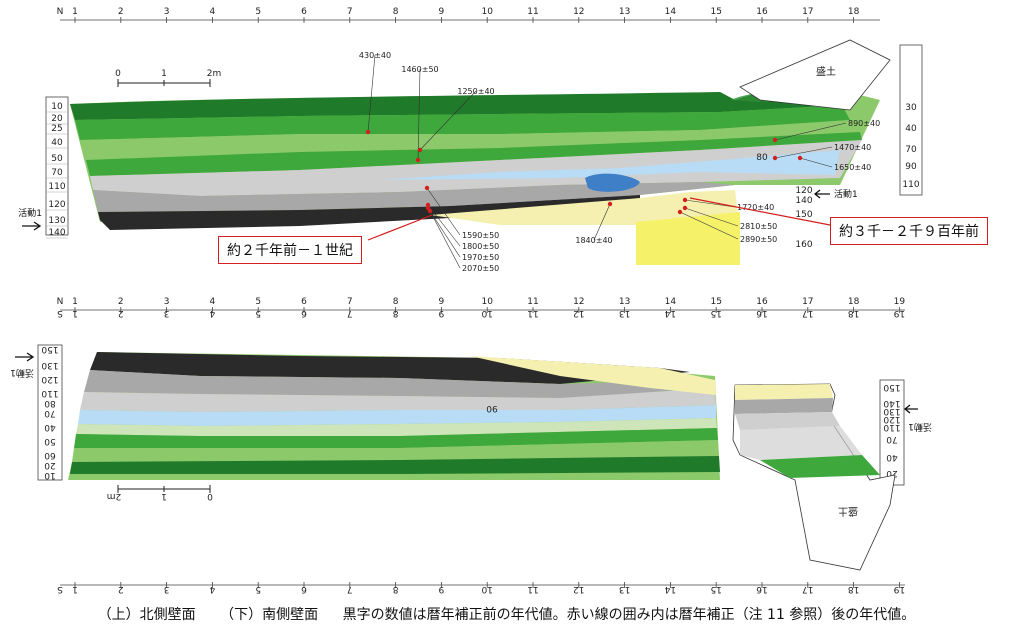 This screenshot has height=636, width=1013. I want to click on south-grid-tick-label: 7, so click(350, 302).